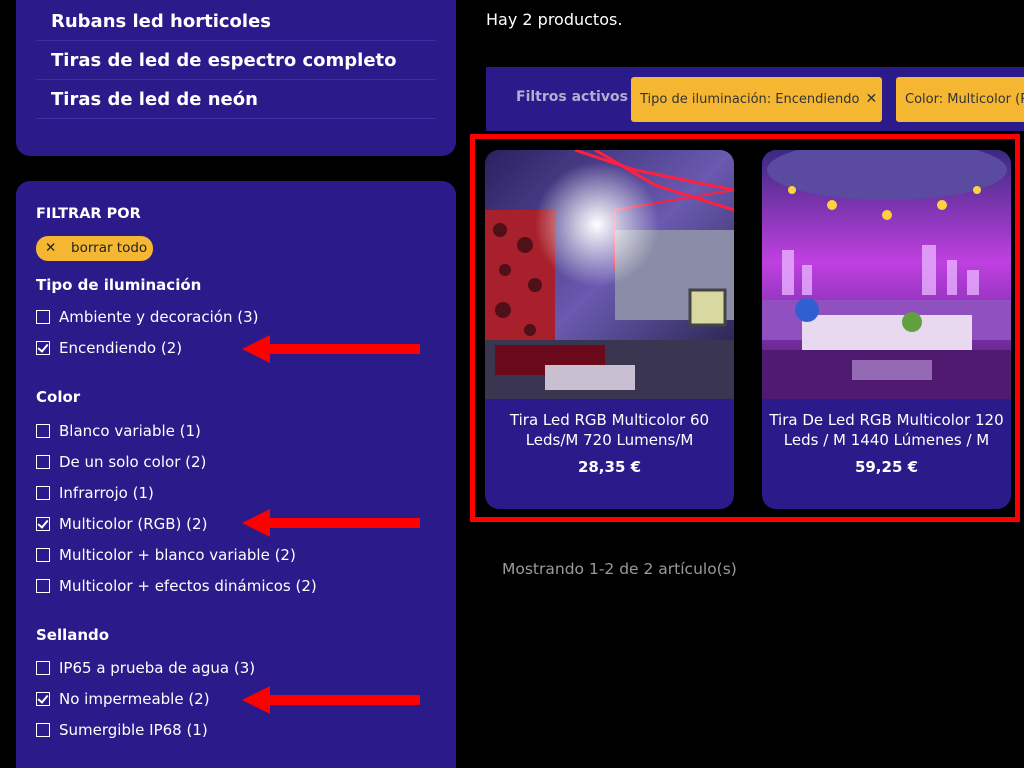 Image resolution: width=1024 pixels, height=768 pixels. Describe the element at coordinates (73, 635) in the screenshot. I see `facet-title-sellando: Sellando` at that location.